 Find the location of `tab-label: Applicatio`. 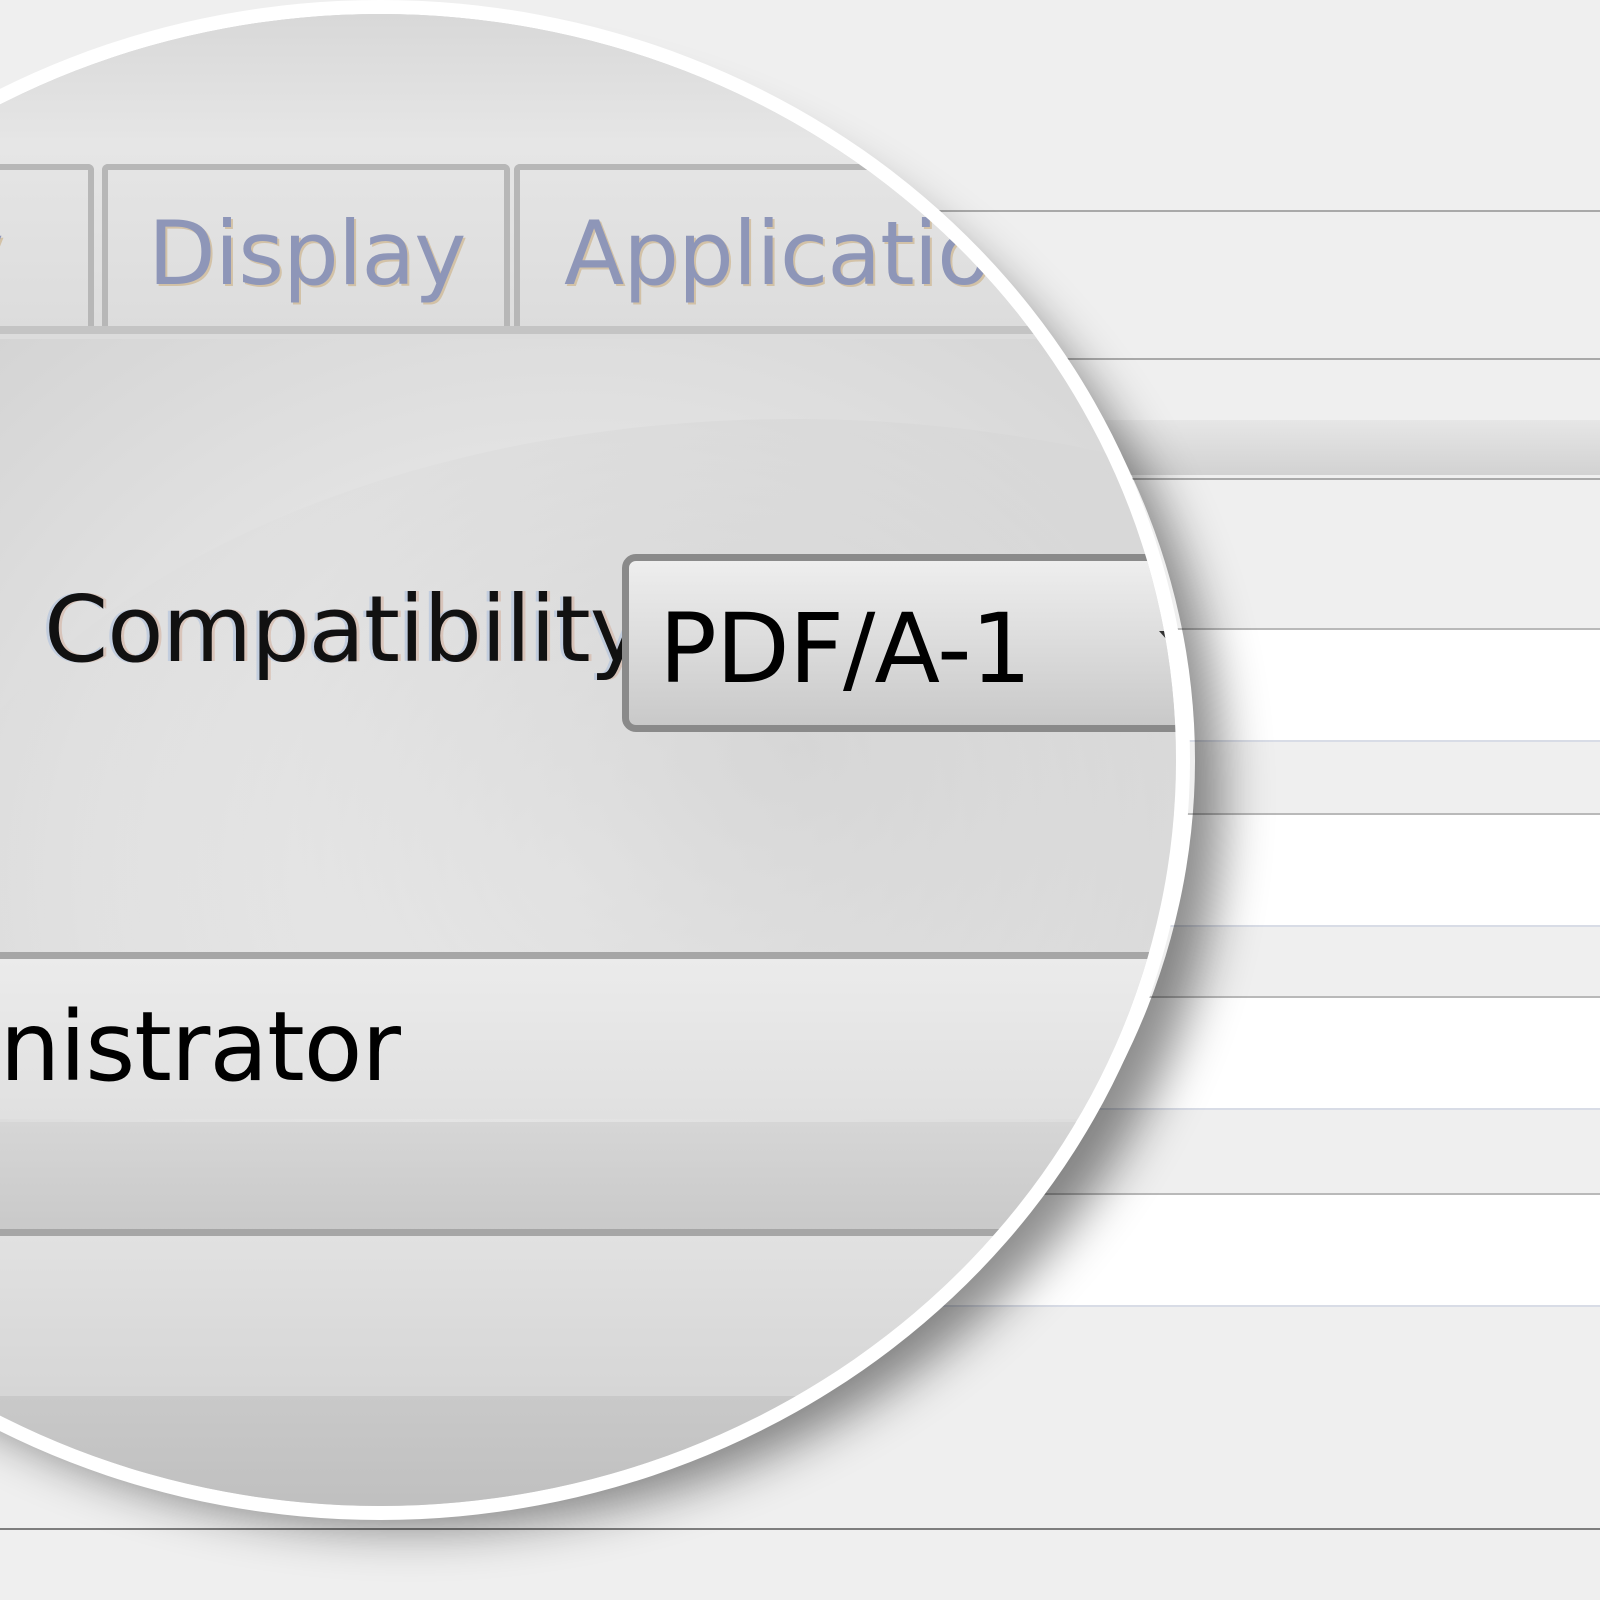

tab-label: Applicatio is located at coordinates (777, 253).